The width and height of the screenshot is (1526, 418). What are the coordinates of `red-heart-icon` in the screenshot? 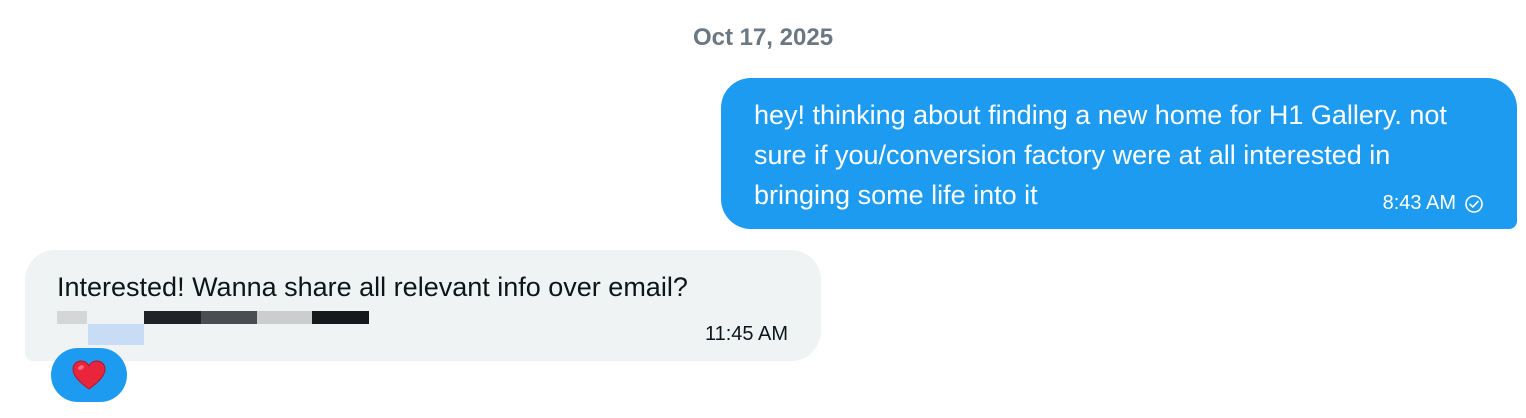 It's located at (89, 375).